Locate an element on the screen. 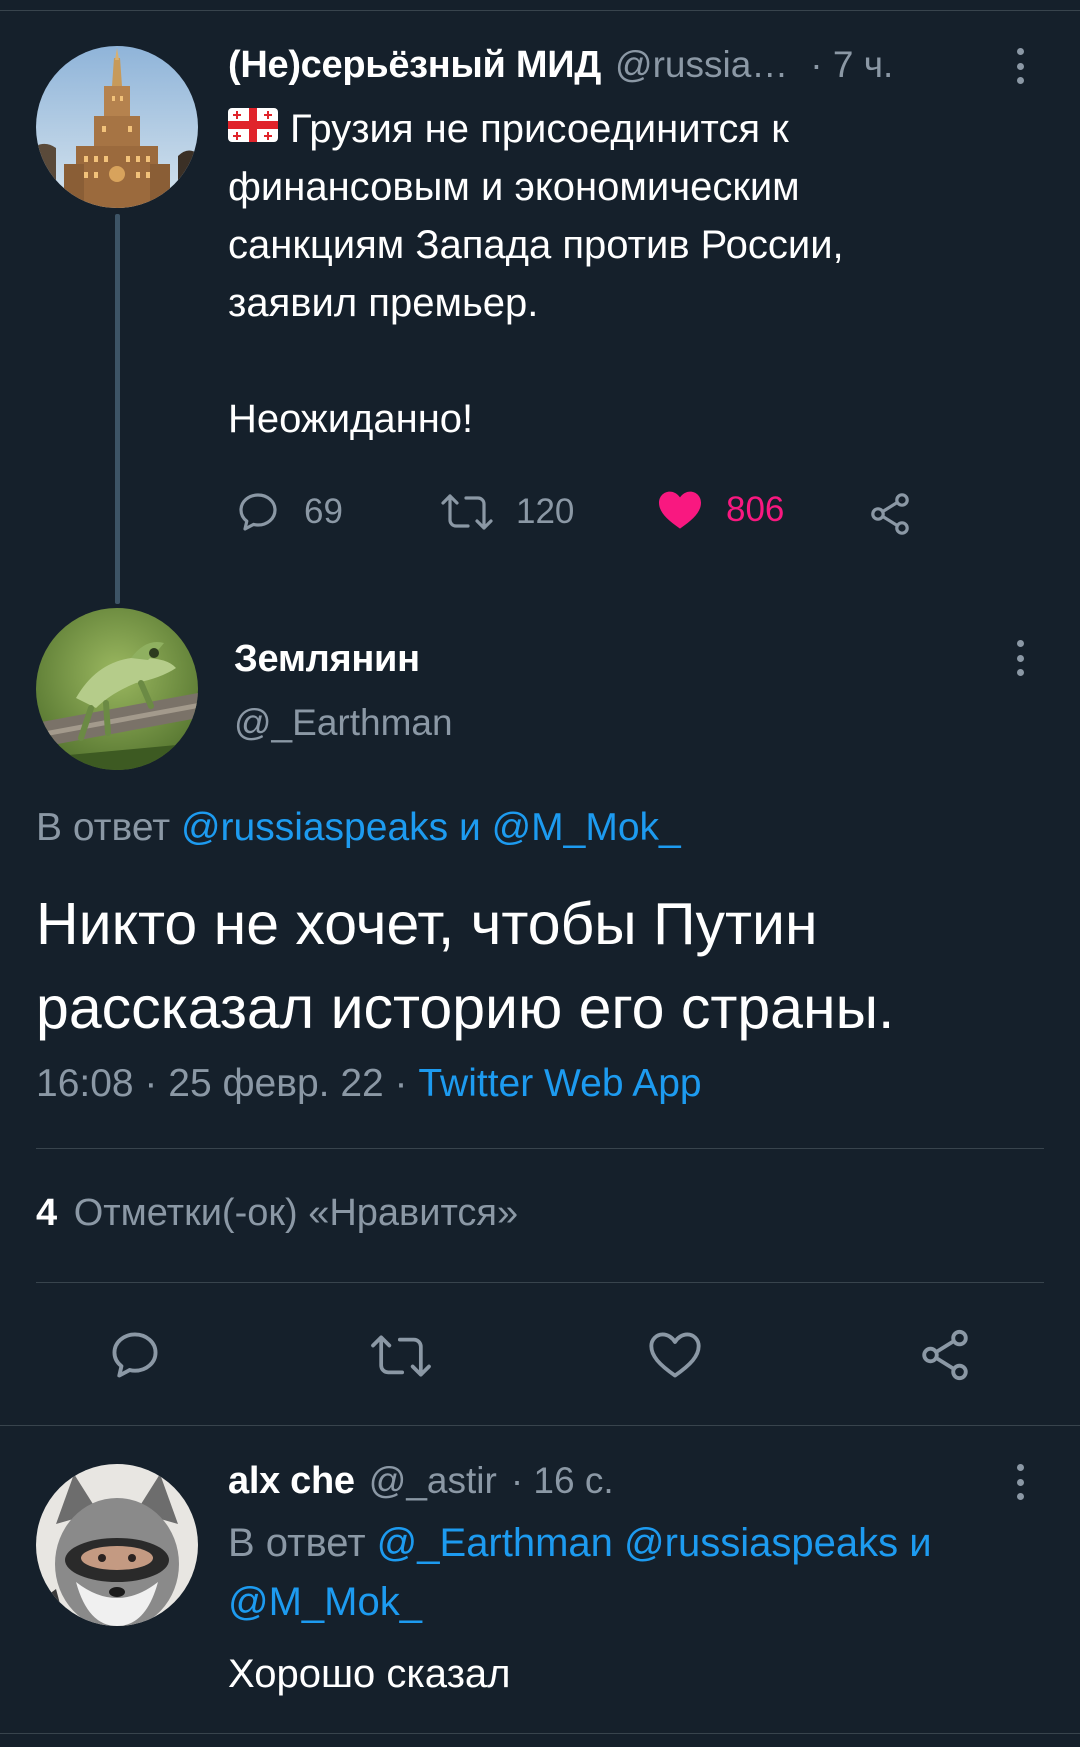 Image resolution: width=1080 pixels, height=1747 pixels. tweet-text-line: рассказал историю его страны. is located at coordinates (465, 1008).